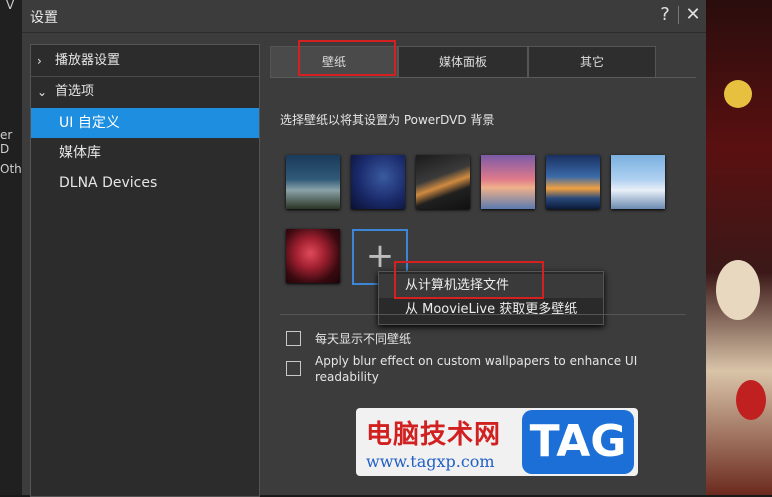  I want to click on wallpaper-thumb-starry-lake, so click(313, 182).